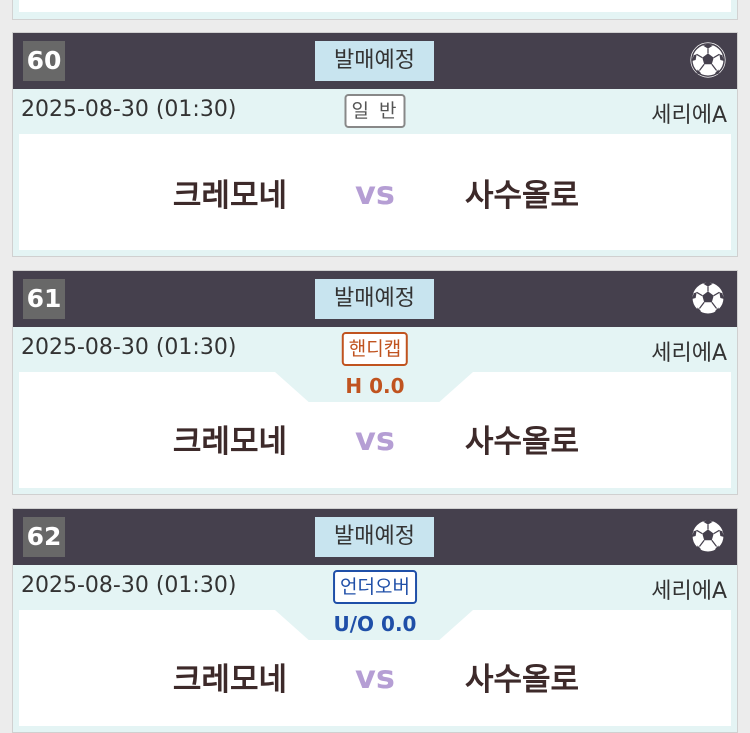  I want to click on game-info-bar: 2025-08-30 (01:30) 핸디캡 세리에A, so click(375, 349).